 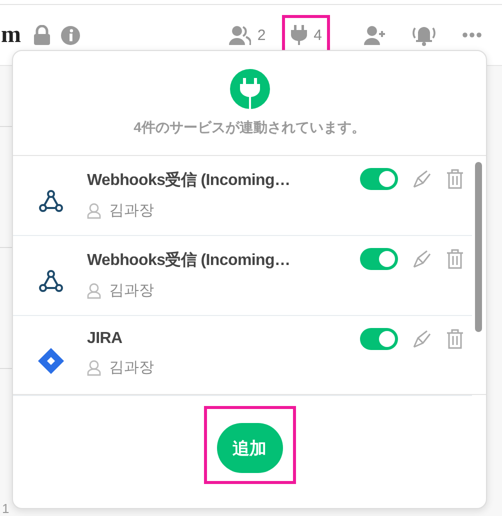 What do you see at coordinates (250, 128) in the screenshot?
I see `summary-text: 4件のサービスが連動されています。` at bounding box center [250, 128].